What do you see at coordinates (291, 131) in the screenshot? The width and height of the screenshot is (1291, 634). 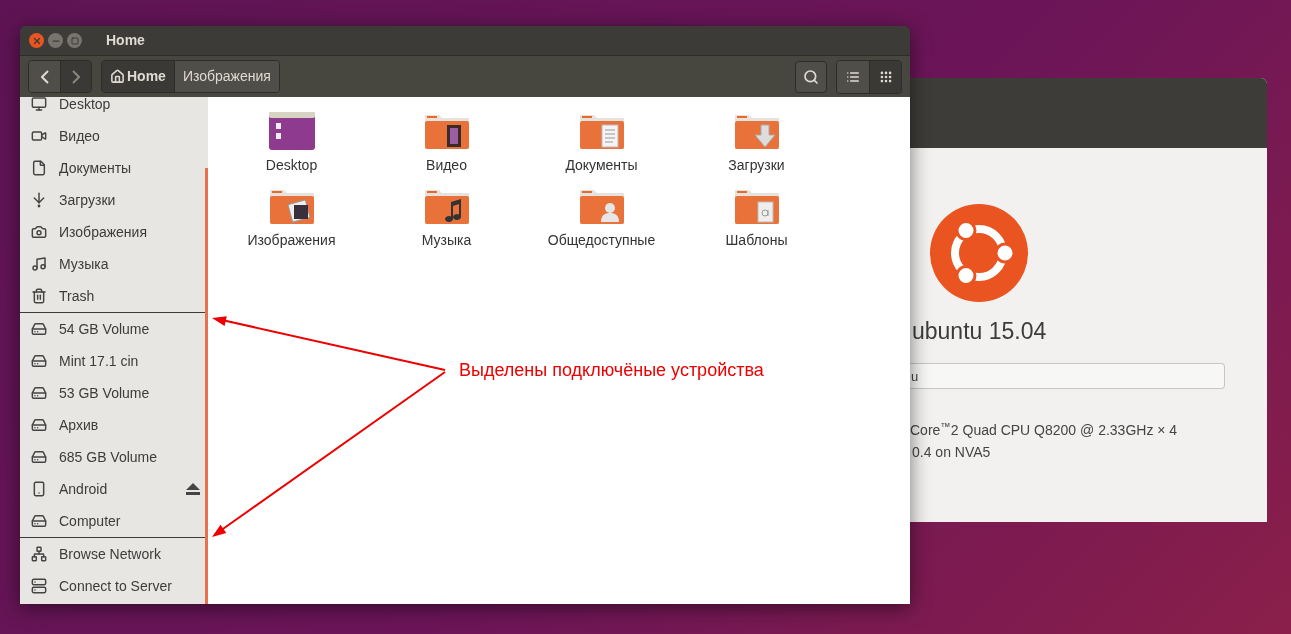 I see `desktop-folder-icon` at bounding box center [291, 131].